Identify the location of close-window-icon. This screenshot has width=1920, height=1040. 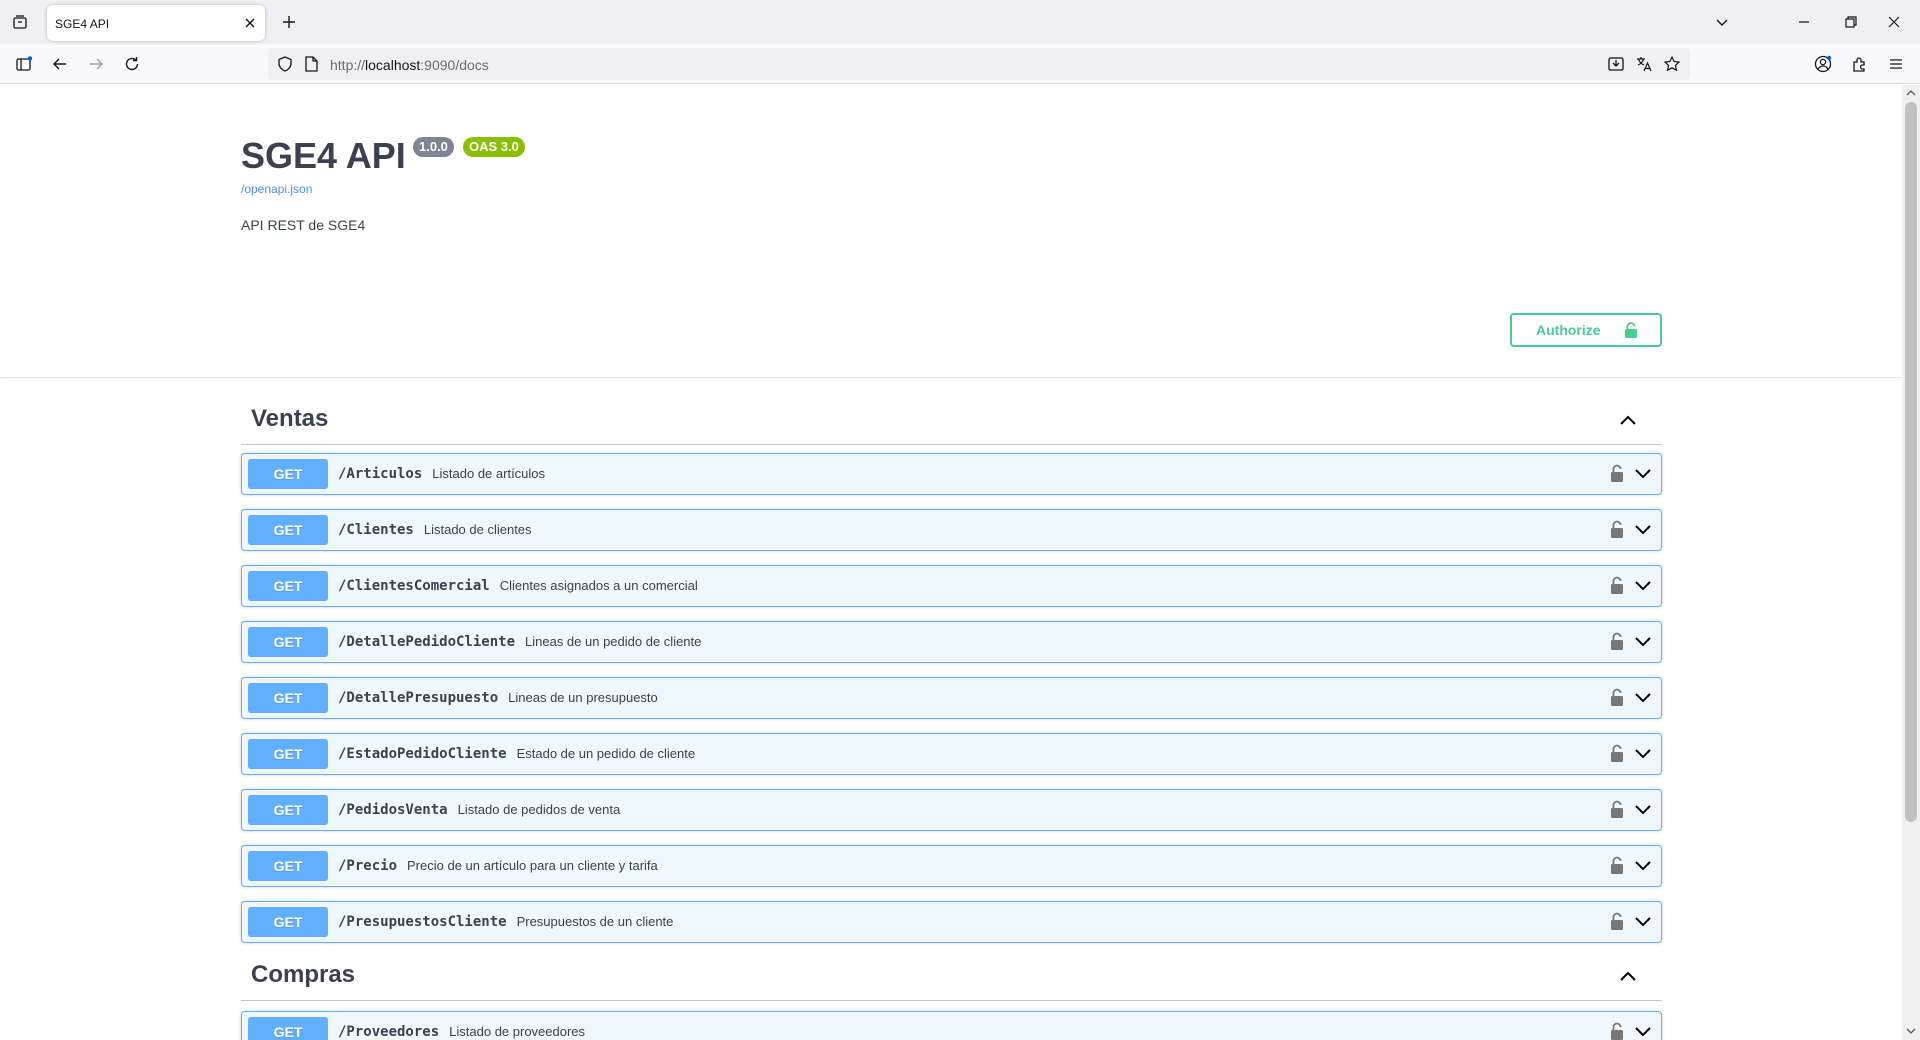
(1894, 22).